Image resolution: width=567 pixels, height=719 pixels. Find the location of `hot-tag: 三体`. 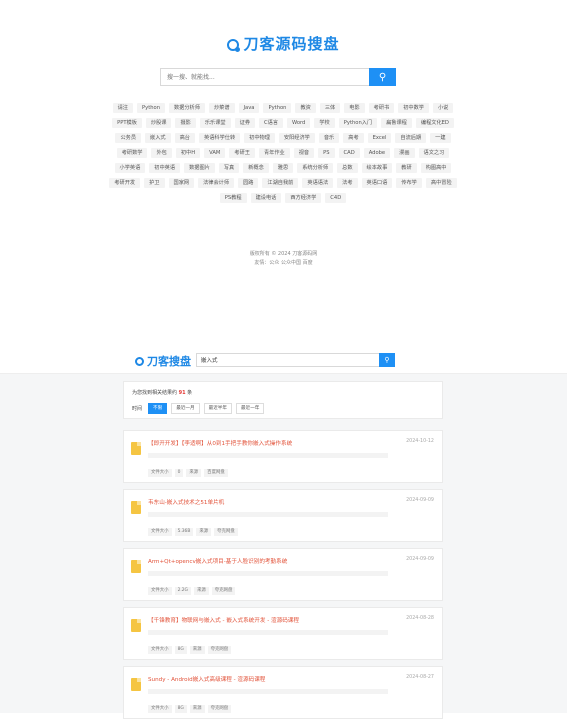

hot-tag: 三体 is located at coordinates (330, 108).